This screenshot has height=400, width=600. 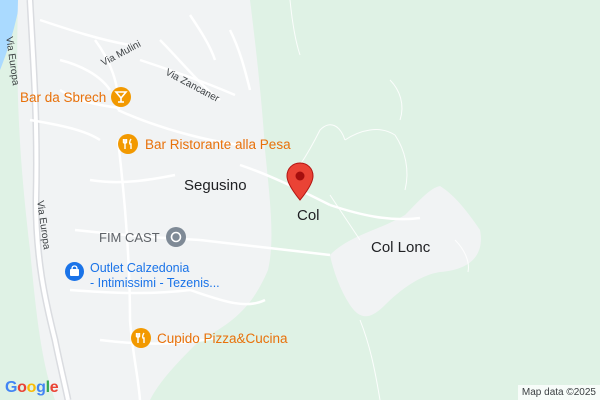 I want to click on place-label-col: Col, so click(x=308, y=215).